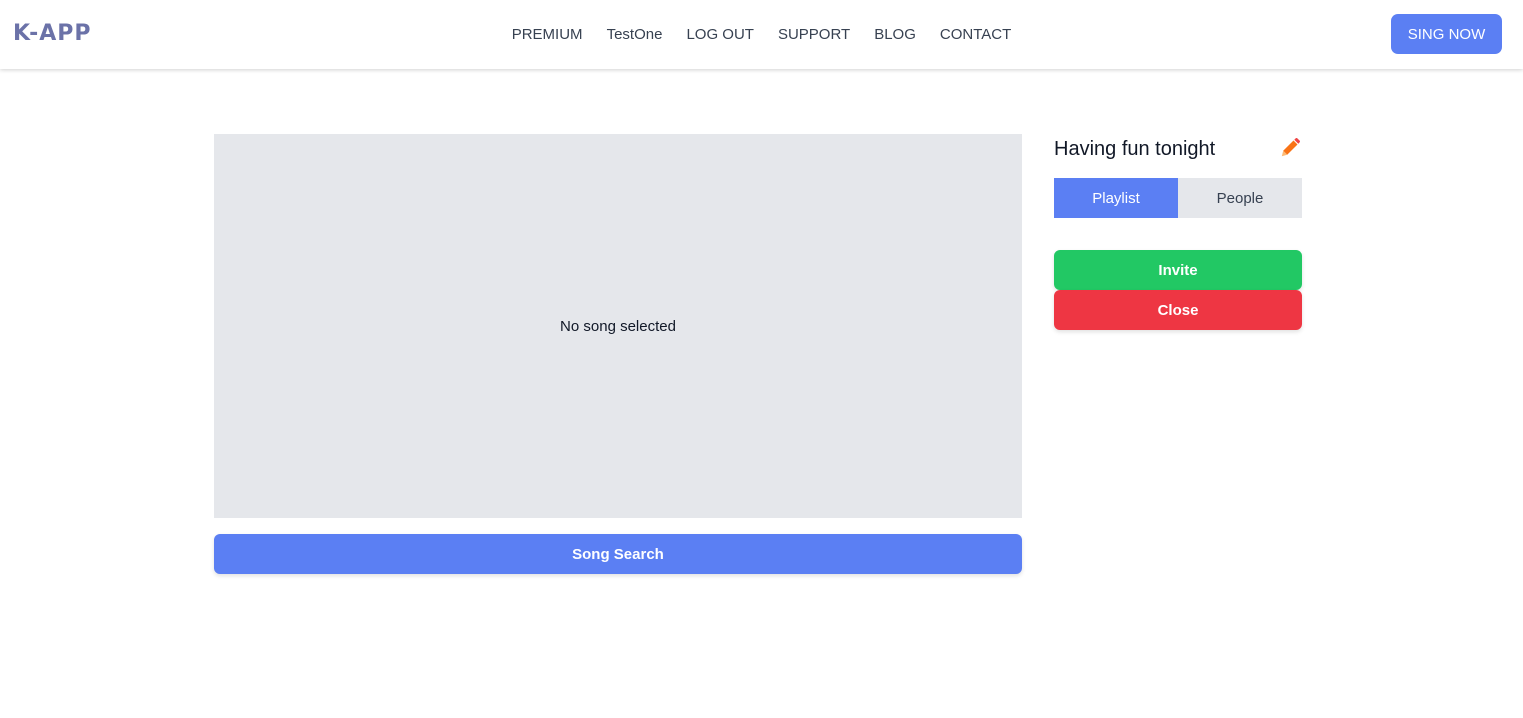 The width and height of the screenshot is (1523, 718). Describe the element at coordinates (720, 34) in the screenshot. I see `nav-link-log-out: LOG OUT` at that location.